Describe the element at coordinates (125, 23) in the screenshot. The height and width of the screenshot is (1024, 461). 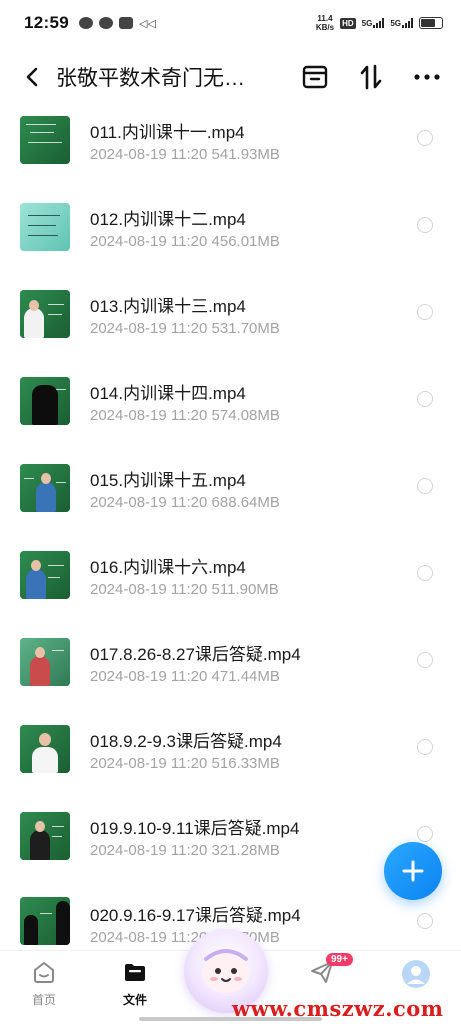
I see `cloud-icon` at that location.